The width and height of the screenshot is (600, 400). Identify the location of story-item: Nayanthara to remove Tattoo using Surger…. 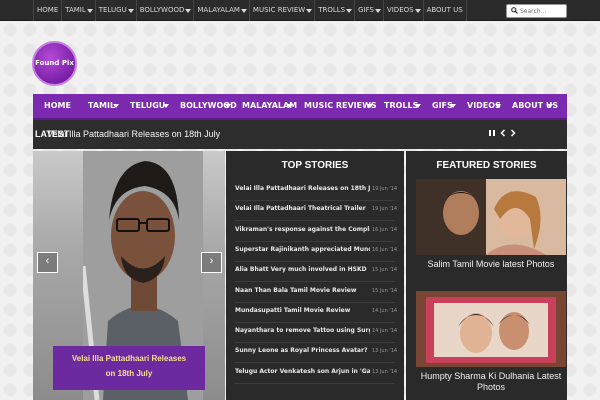
(316, 333).